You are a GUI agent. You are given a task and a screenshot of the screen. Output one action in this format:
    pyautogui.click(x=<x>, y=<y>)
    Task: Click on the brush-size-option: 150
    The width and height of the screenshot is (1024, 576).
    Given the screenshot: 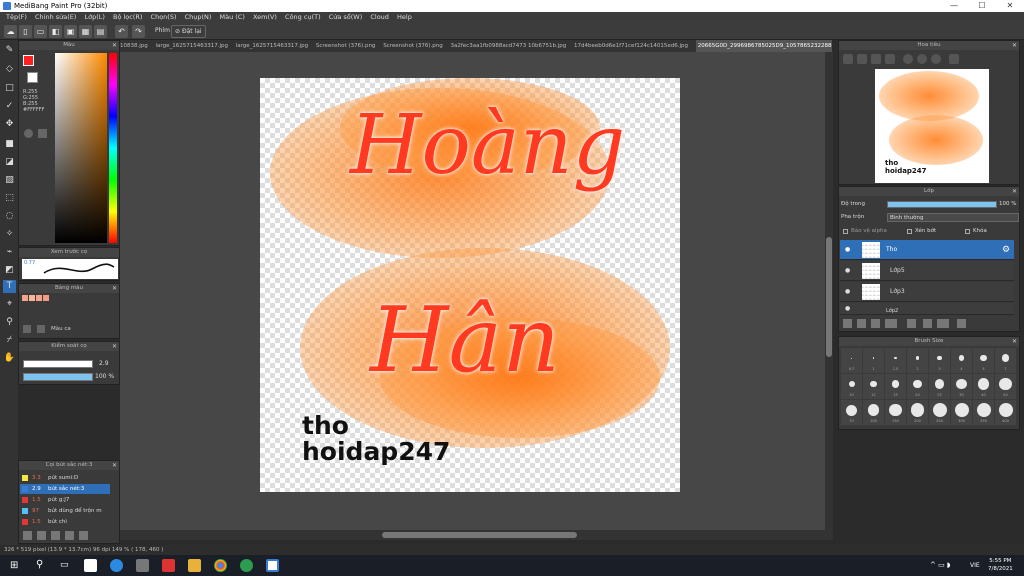 What is the action you would take?
    pyautogui.click(x=895, y=412)
    